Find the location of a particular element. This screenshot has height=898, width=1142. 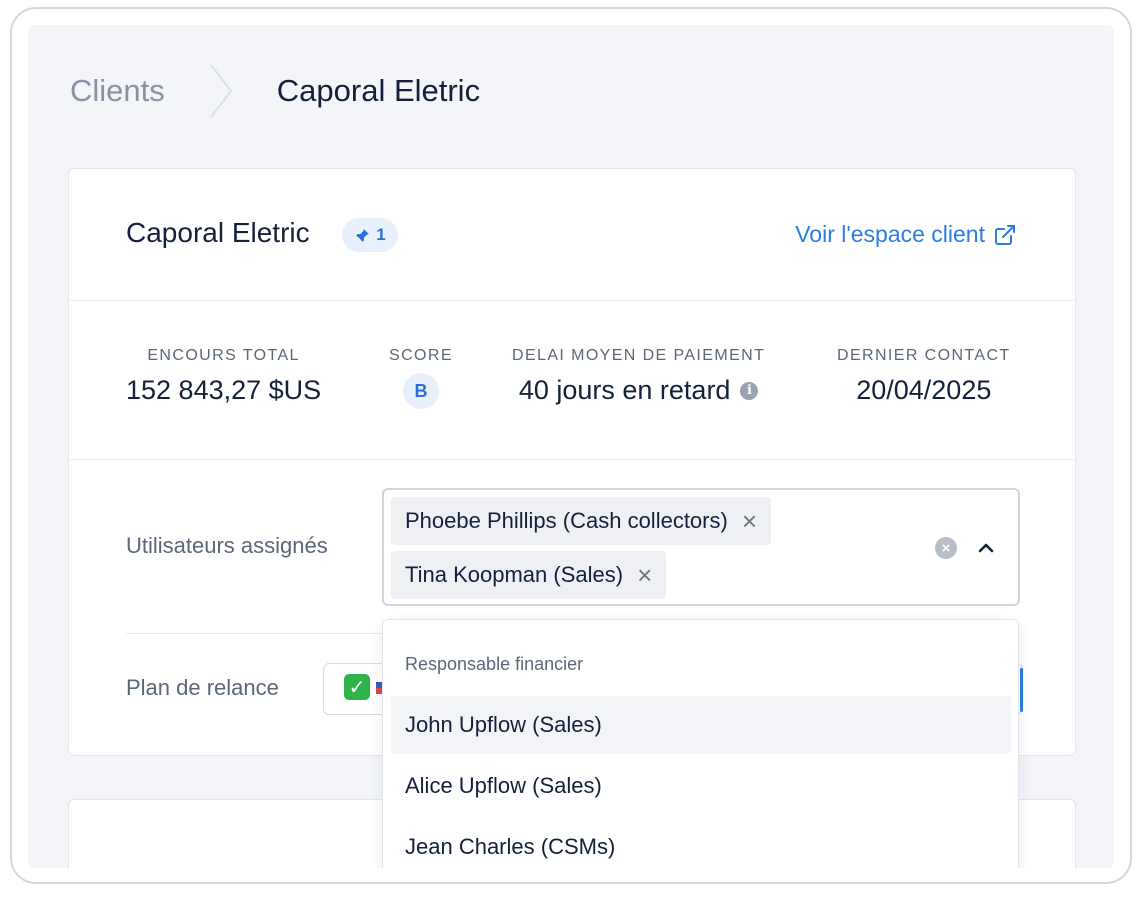

chip-label: Tina Koopman (Sales) is located at coordinates (514, 574).